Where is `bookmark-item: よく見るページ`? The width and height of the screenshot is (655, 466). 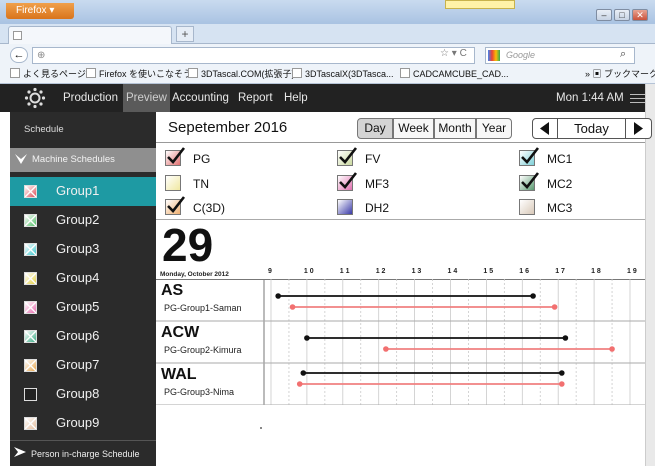 bookmark-item: よく見るページ is located at coordinates (48, 74).